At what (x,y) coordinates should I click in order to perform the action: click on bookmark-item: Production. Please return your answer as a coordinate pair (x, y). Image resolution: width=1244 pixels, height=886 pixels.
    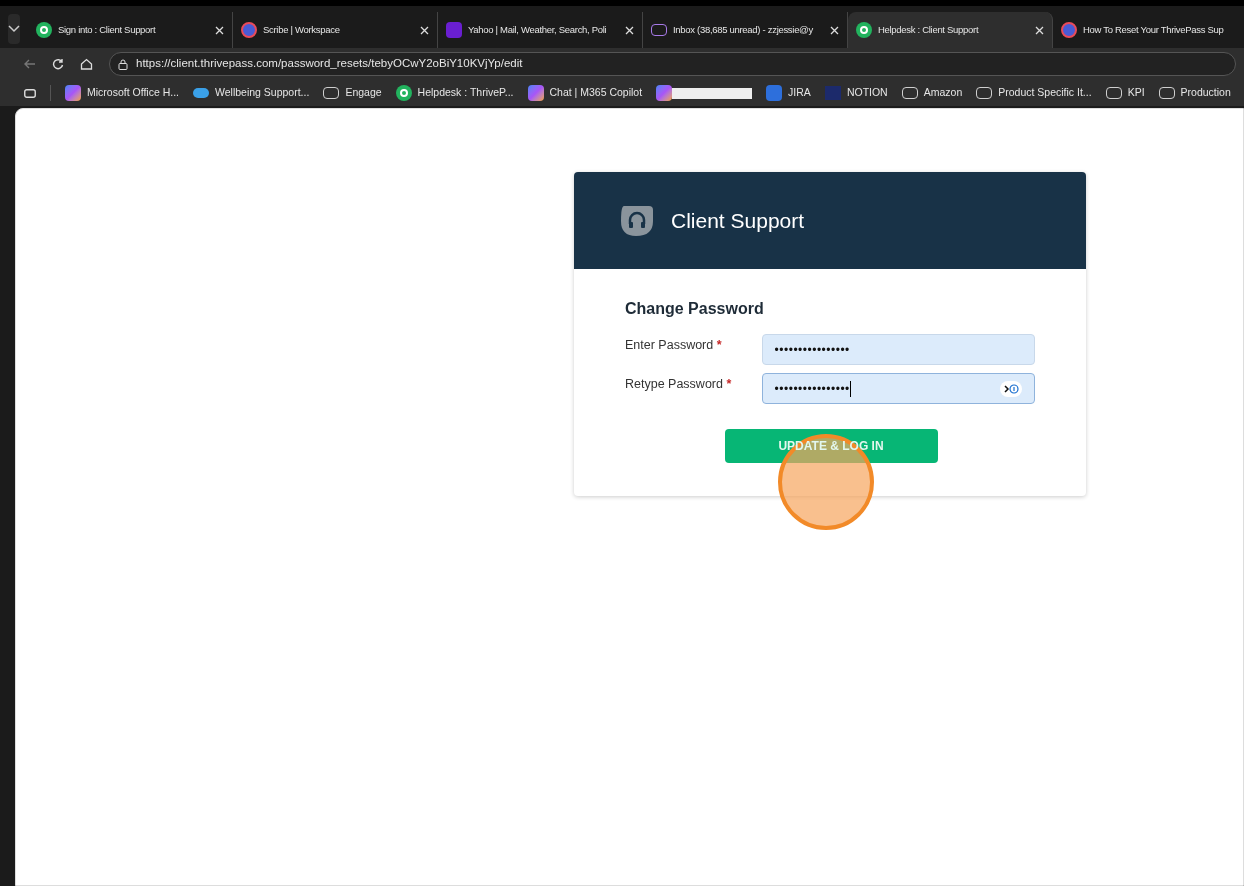
    Looking at the image, I should click on (1194, 93).